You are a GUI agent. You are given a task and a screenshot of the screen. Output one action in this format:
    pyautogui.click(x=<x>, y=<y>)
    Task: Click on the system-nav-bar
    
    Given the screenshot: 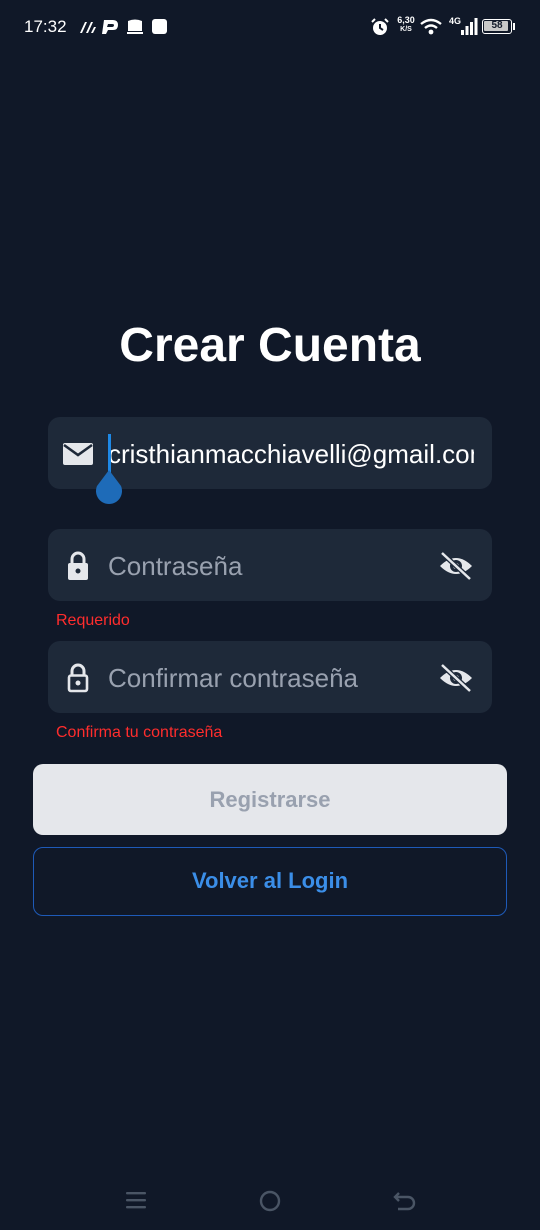 What is the action you would take?
    pyautogui.click(x=270, y=1200)
    